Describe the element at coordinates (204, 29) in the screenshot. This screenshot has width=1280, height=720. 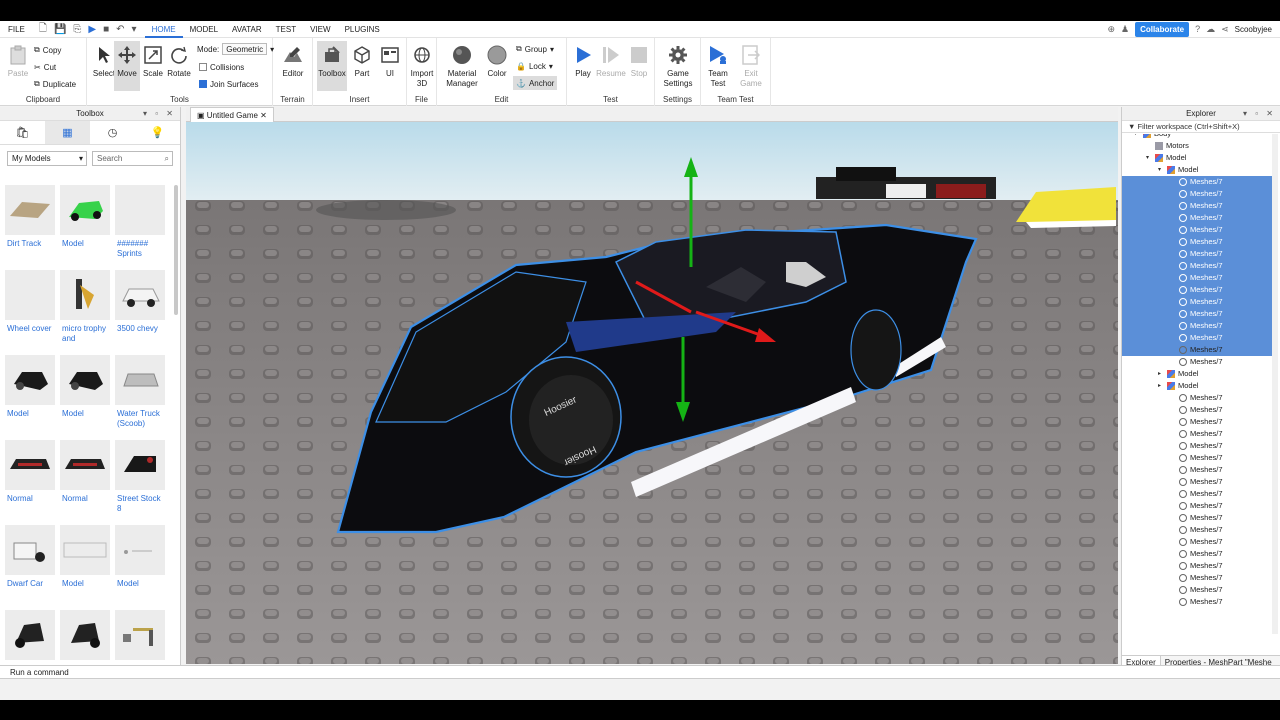
I see `tab-model: MODEL` at that location.